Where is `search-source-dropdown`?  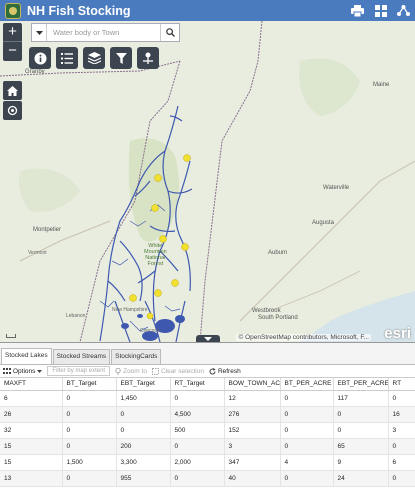 search-source-dropdown is located at coordinates (39, 32).